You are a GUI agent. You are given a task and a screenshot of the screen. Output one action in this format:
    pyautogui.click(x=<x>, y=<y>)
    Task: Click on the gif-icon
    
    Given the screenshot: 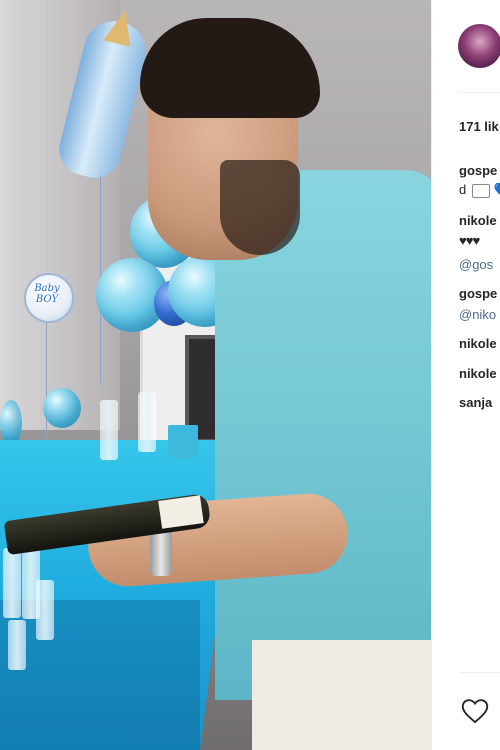 What is the action you would take?
    pyautogui.click(x=480, y=190)
    